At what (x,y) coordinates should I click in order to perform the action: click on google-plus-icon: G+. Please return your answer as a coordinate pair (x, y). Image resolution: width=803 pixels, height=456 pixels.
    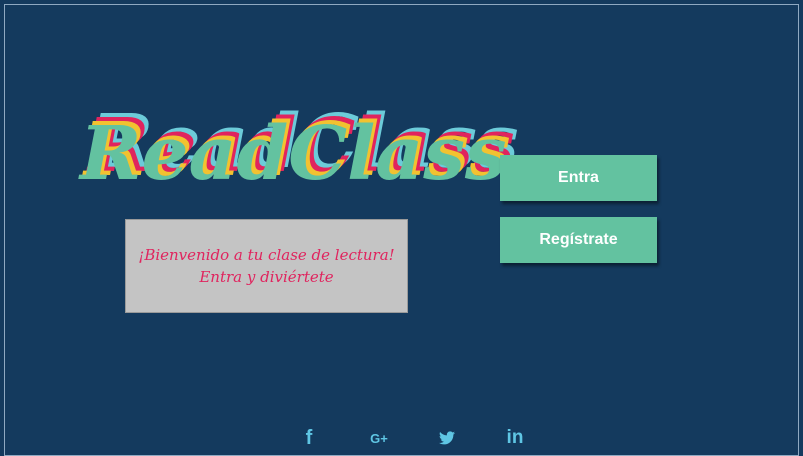
    Looking at the image, I should click on (379, 438).